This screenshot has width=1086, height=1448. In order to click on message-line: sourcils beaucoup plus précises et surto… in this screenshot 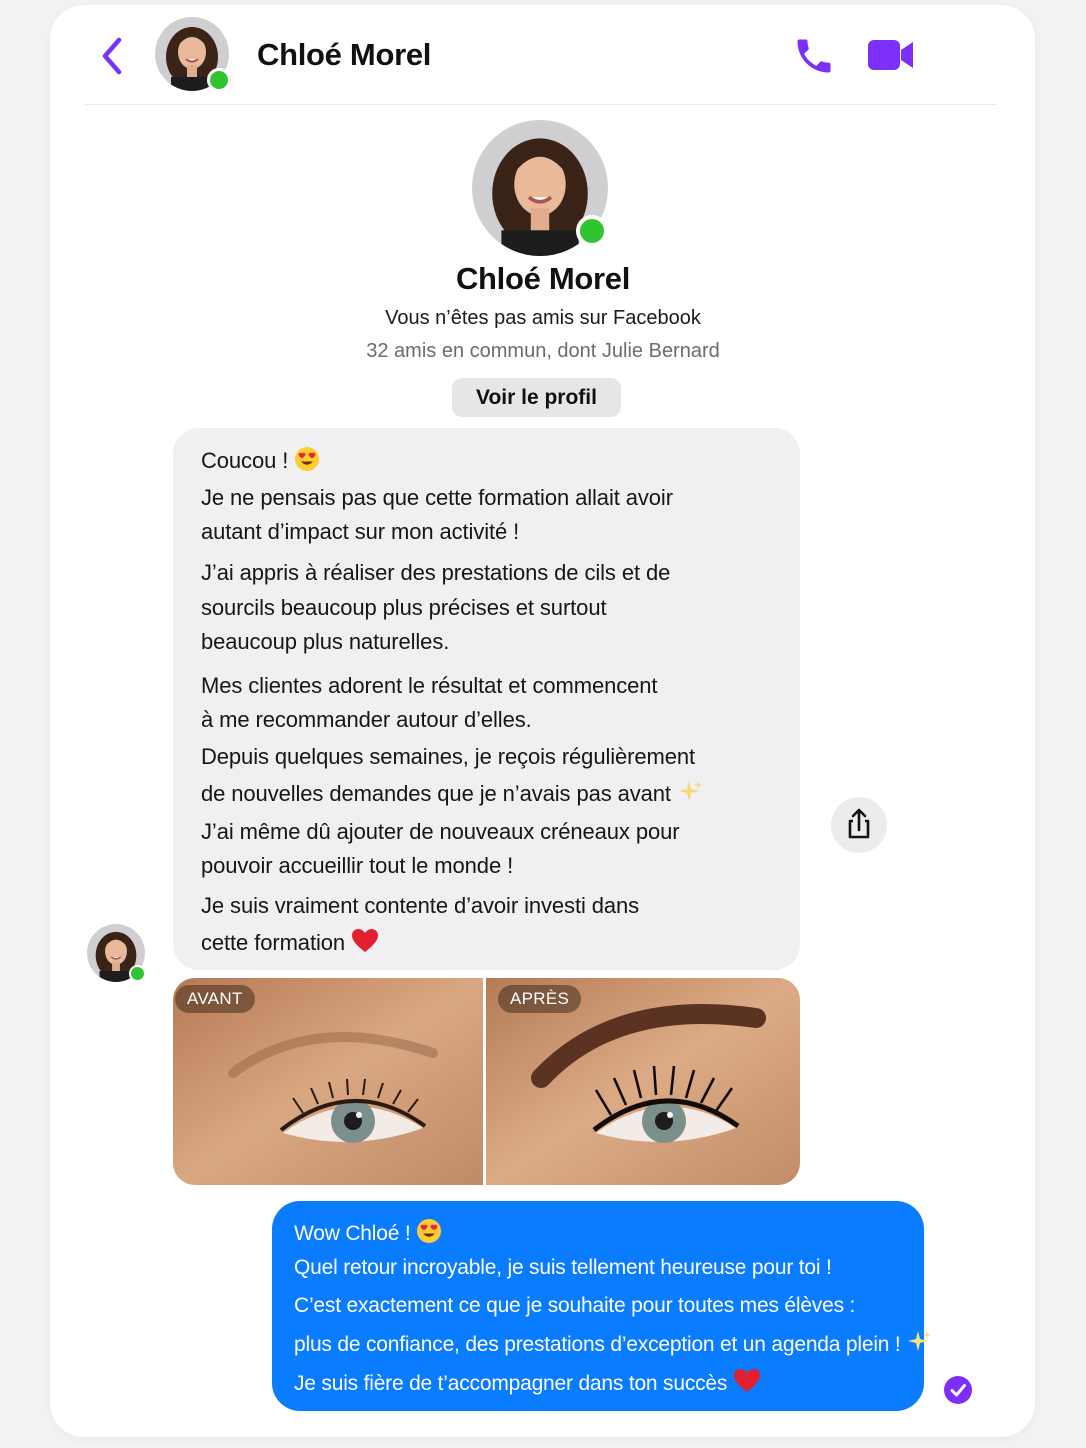, I will do `click(404, 607)`.